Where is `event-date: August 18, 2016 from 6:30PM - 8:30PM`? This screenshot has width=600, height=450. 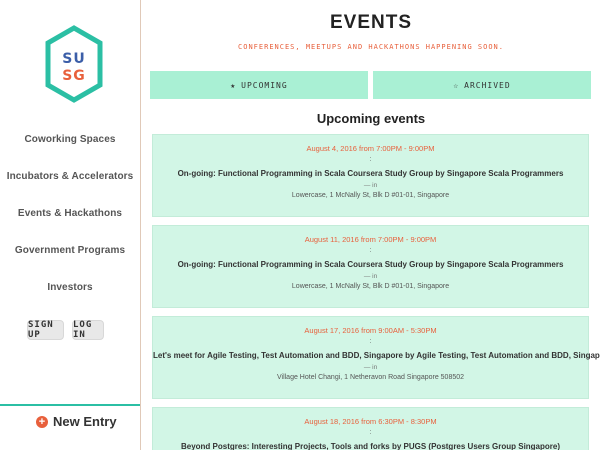
event-date: August 18, 2016 from 6:30PM - 8:30PM is located at coordinates (370, 421).